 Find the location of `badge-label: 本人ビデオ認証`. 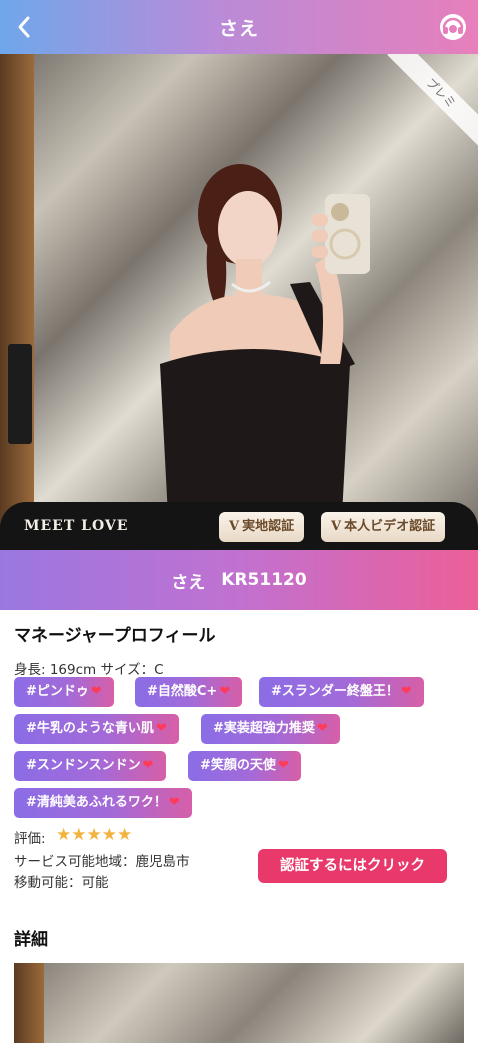

badge-label: 本人ビデオ認証 is located at coordinates (390, 526).